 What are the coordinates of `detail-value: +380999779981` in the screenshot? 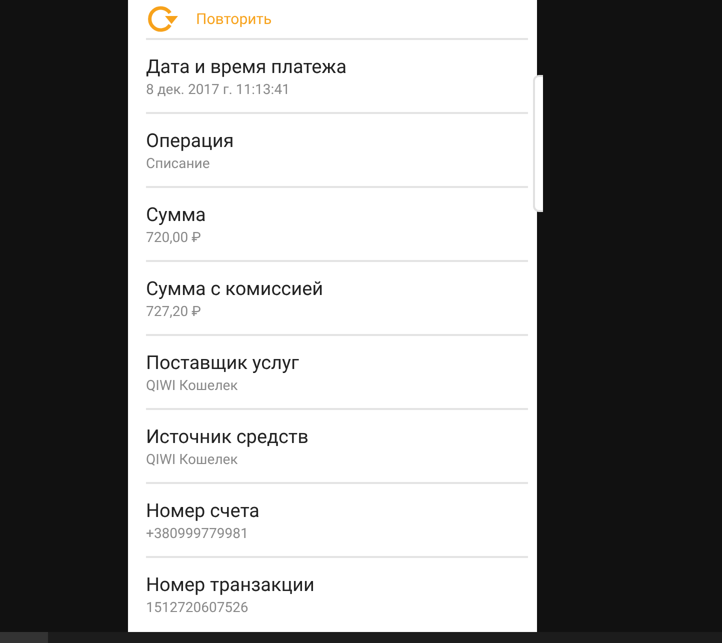 It's located at (197, 534).